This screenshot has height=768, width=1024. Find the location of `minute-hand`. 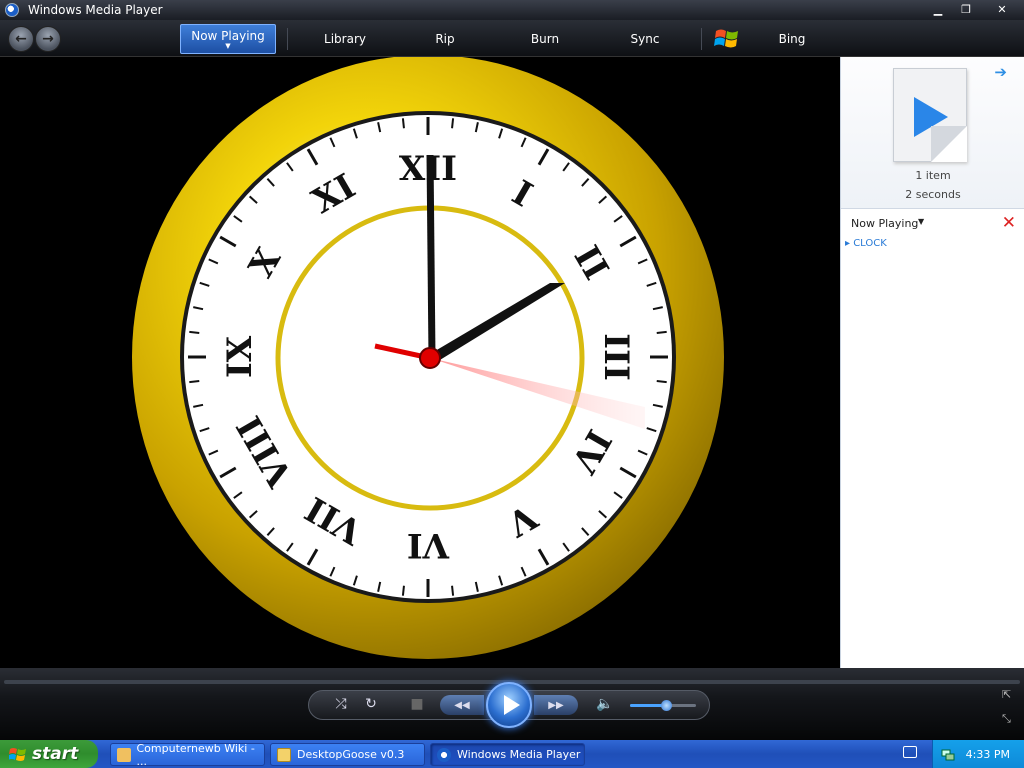

minute-hand is located at coordinates (431, 256).